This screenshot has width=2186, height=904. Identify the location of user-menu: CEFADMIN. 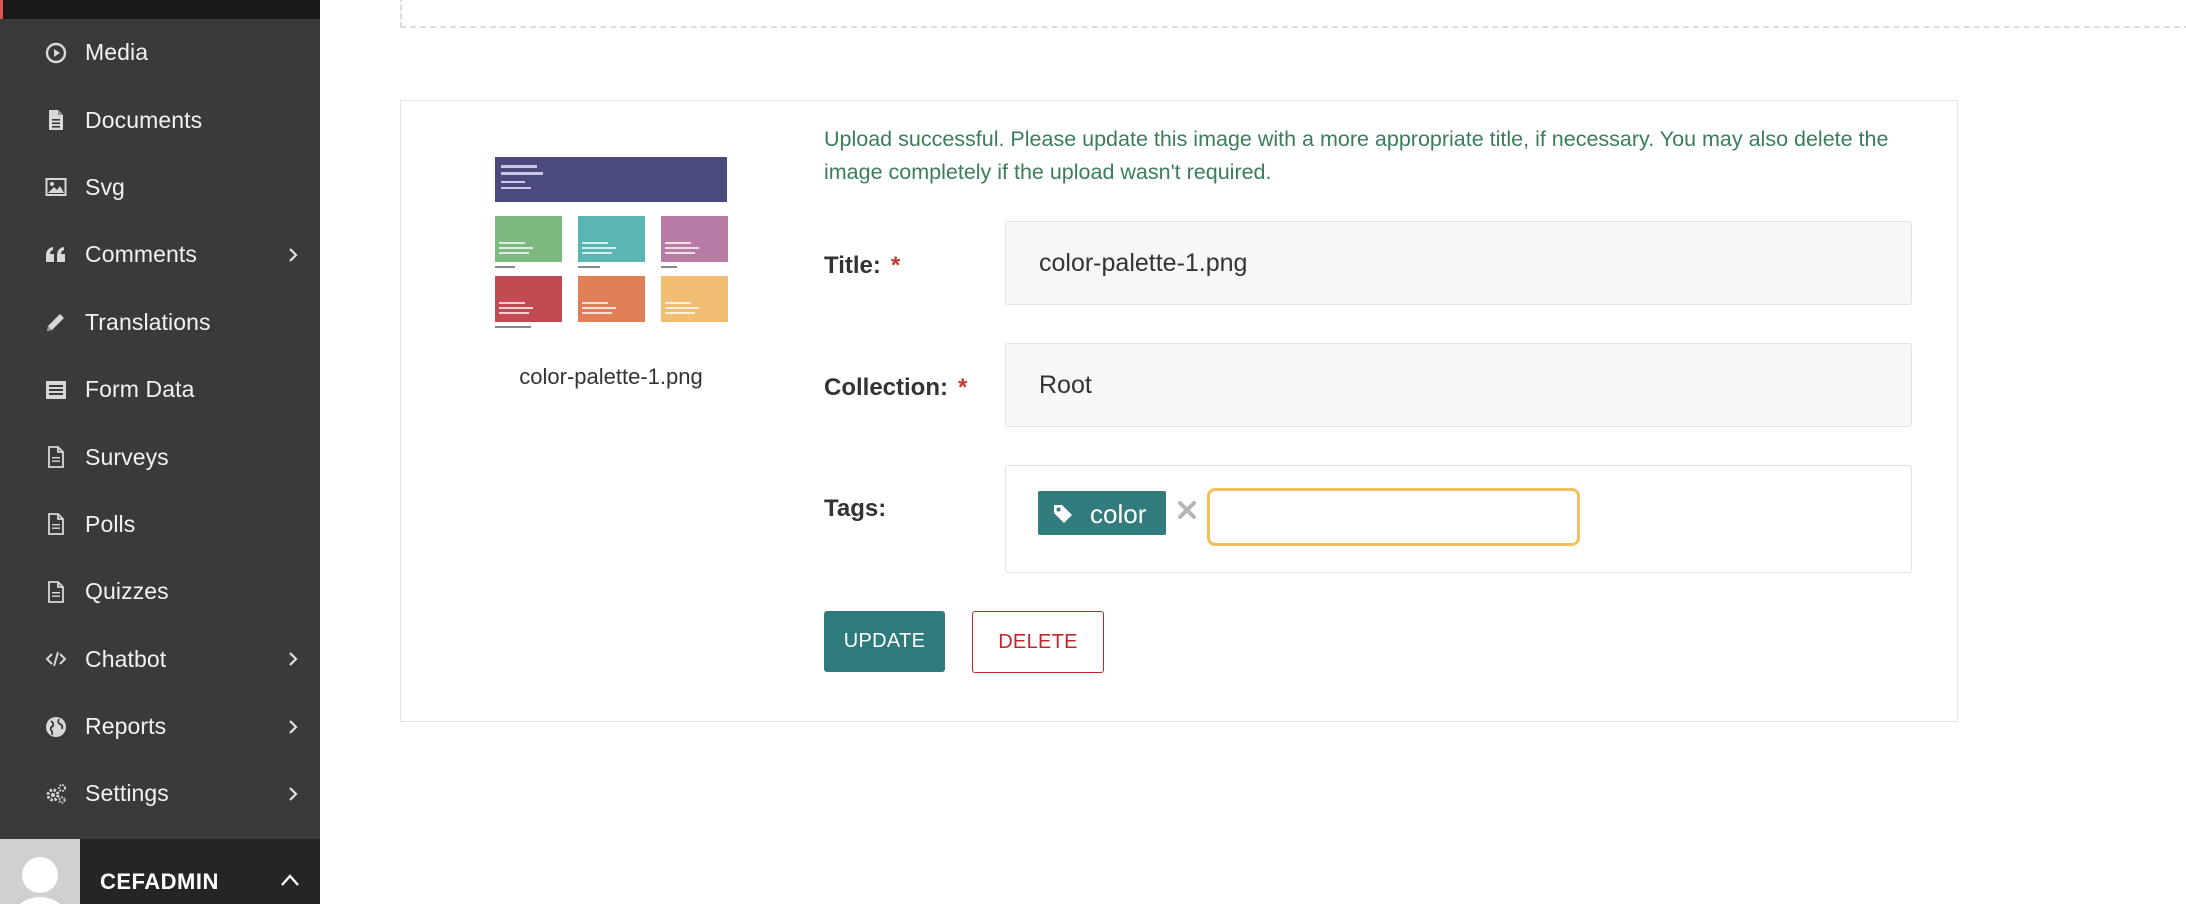
(160, 871).